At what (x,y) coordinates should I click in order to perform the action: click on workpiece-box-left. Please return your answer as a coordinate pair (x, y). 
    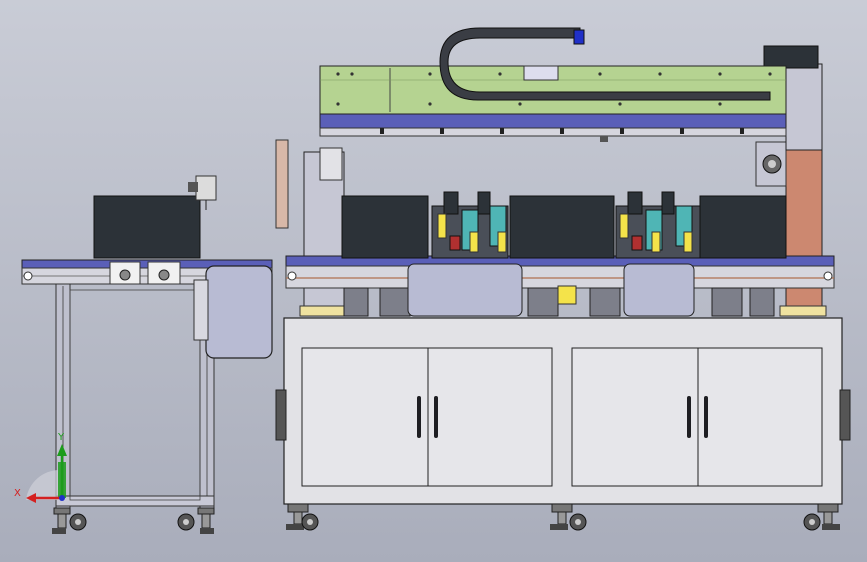
    Looking at the image, I should click on (147, 227).